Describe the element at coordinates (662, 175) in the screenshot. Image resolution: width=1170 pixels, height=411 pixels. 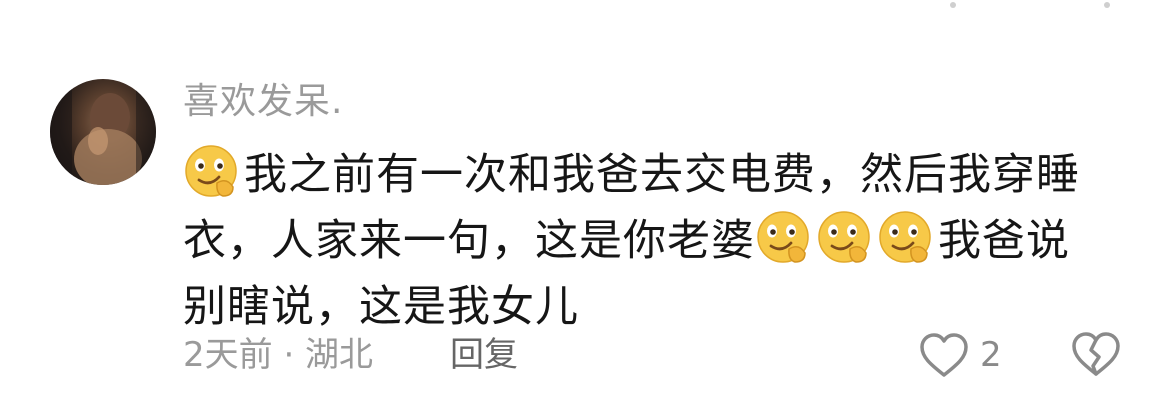
I see `comment-text-line-1: 我之前有一次和我爸去交电费，然后我穿睡` at that location.